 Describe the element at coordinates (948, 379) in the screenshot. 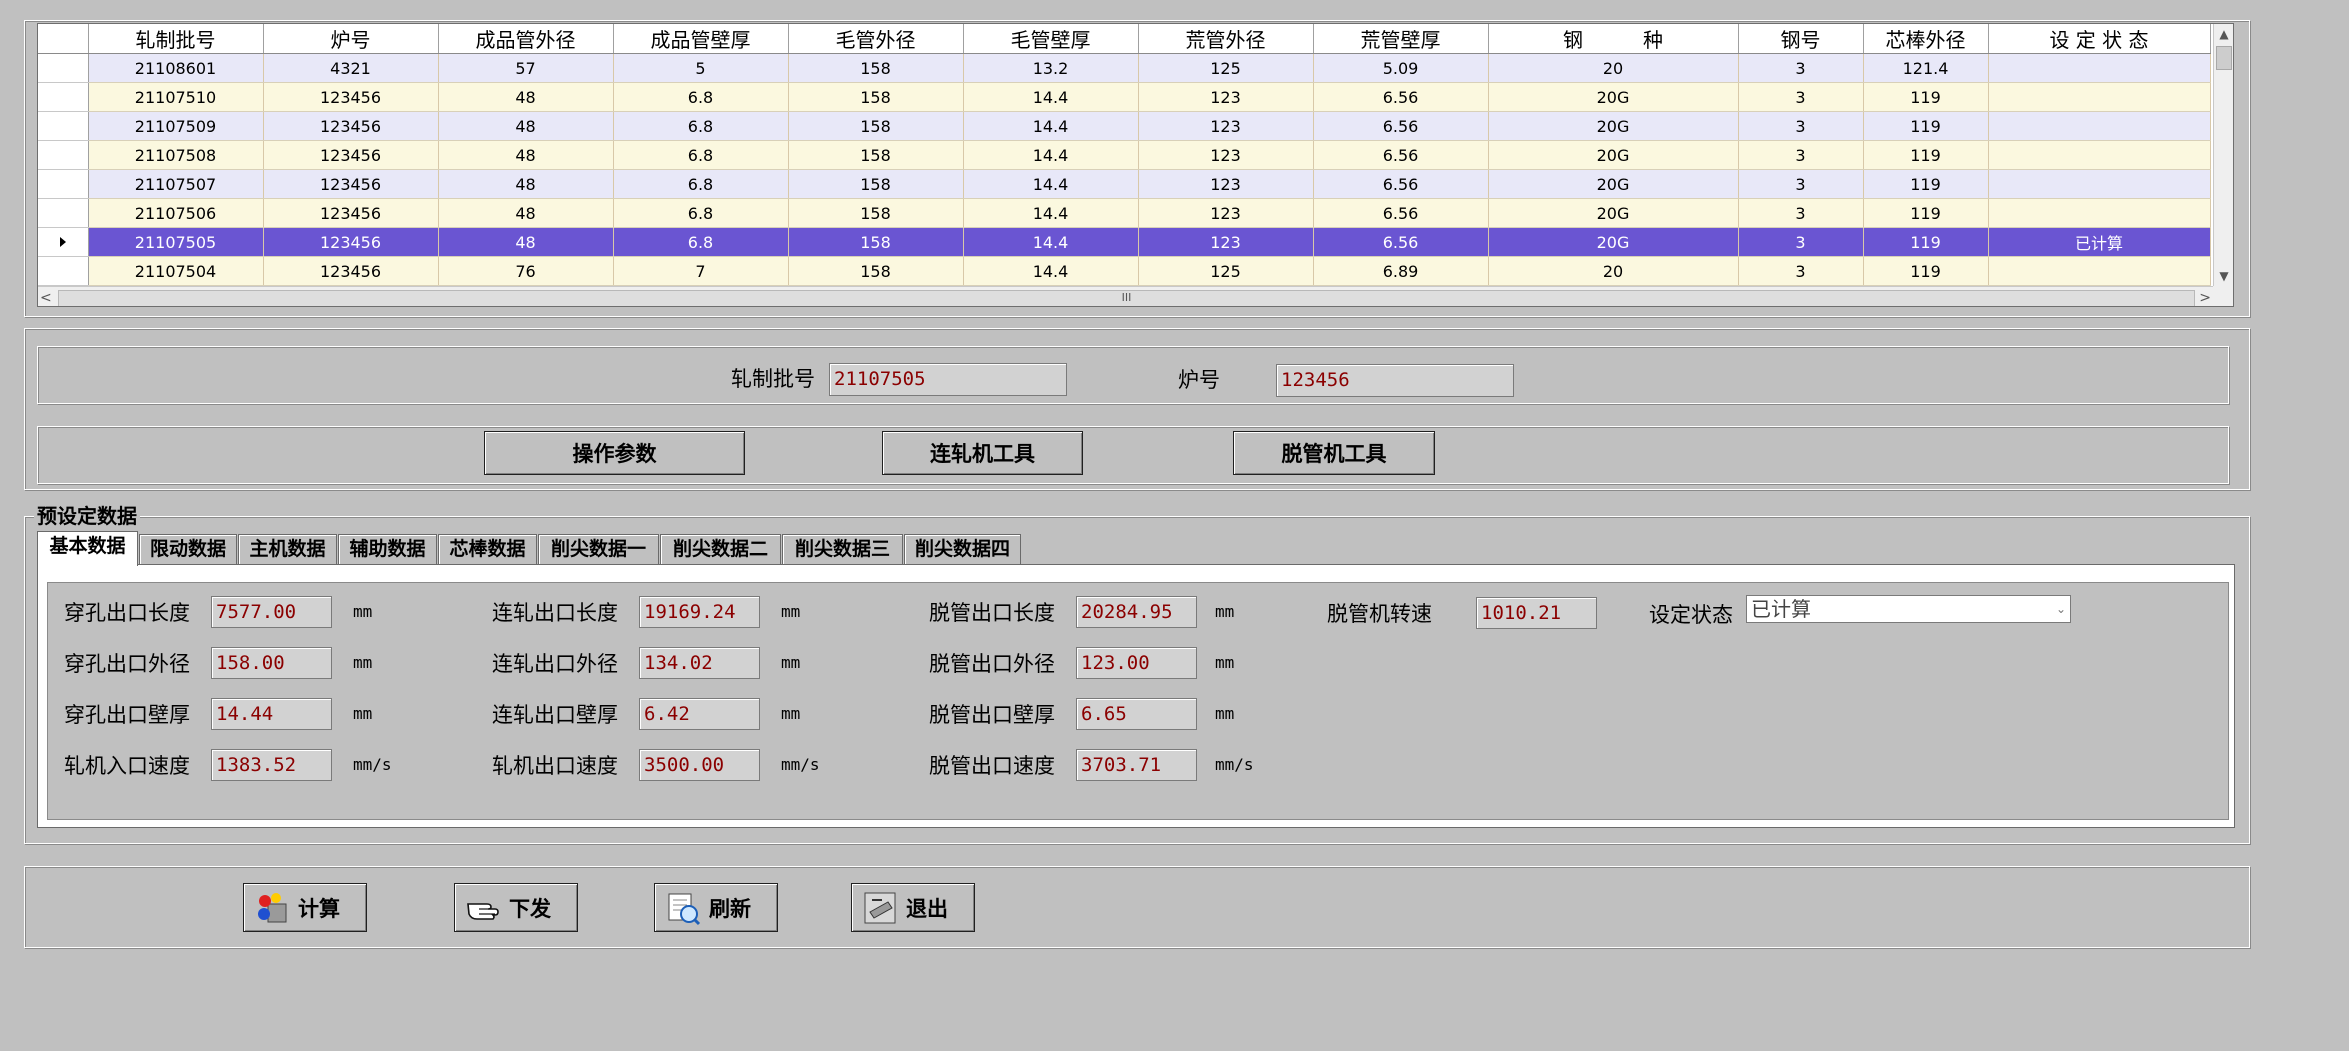

I see `batch-number-field: 21107505` at that location.